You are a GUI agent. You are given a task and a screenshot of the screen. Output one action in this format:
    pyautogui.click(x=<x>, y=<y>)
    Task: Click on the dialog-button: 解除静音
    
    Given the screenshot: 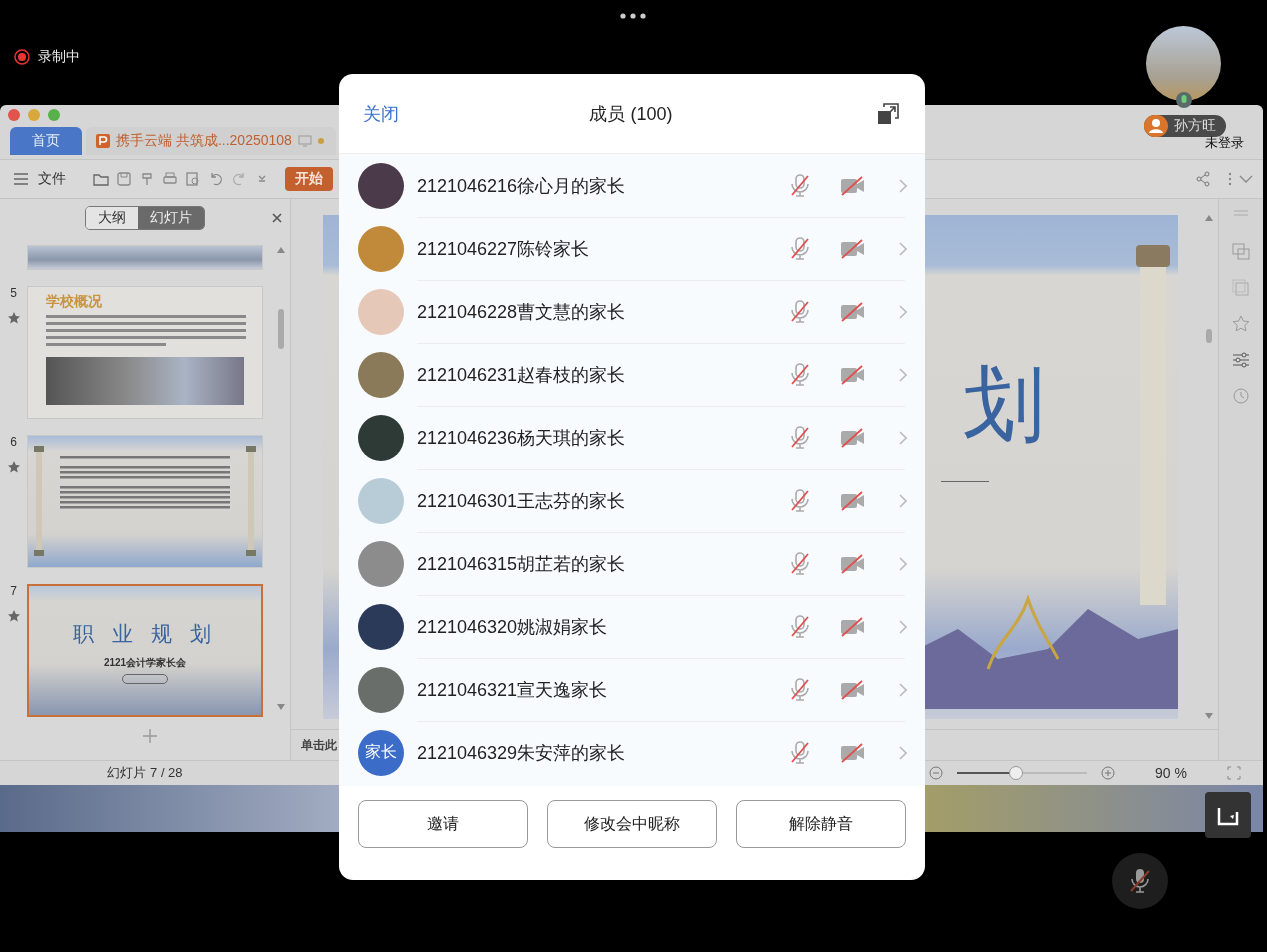 What is the action you would take?
    pyautogui.click(x=821, y=824)
    